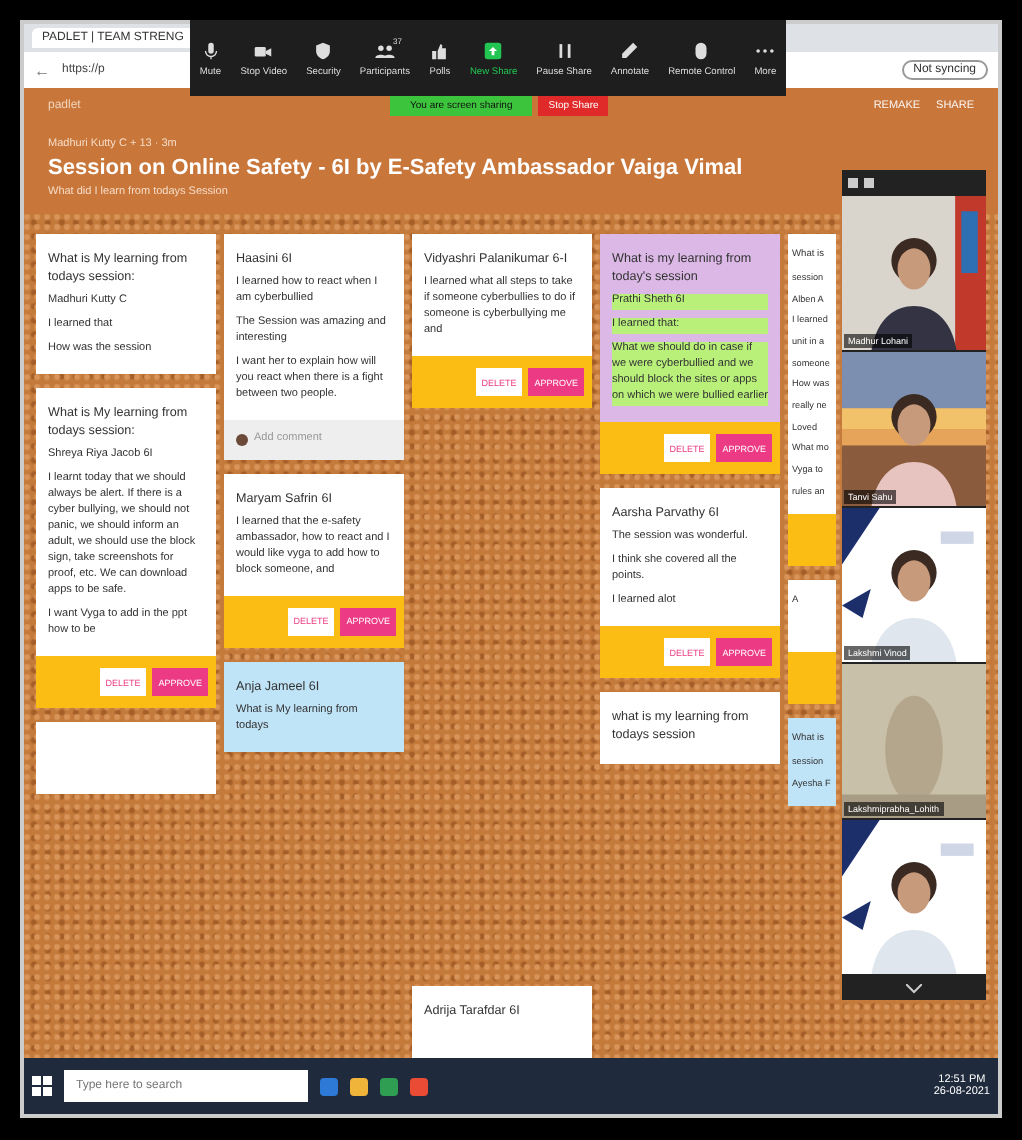 This screenshot has width=1022, height=1140. I want to click on windows-icon, so click(42, 1086).